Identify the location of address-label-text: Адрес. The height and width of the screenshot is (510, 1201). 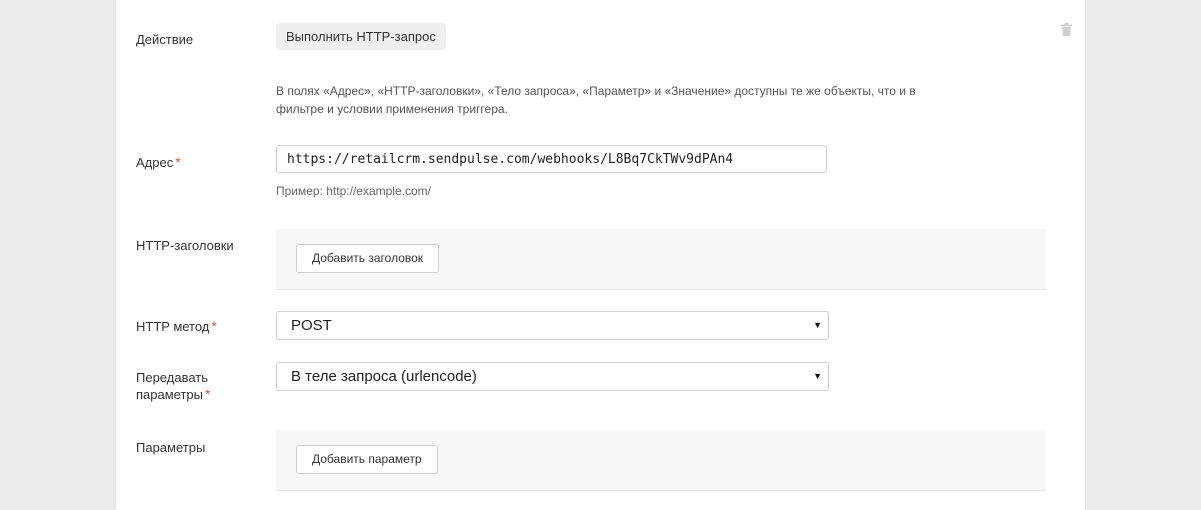
(155, 162).